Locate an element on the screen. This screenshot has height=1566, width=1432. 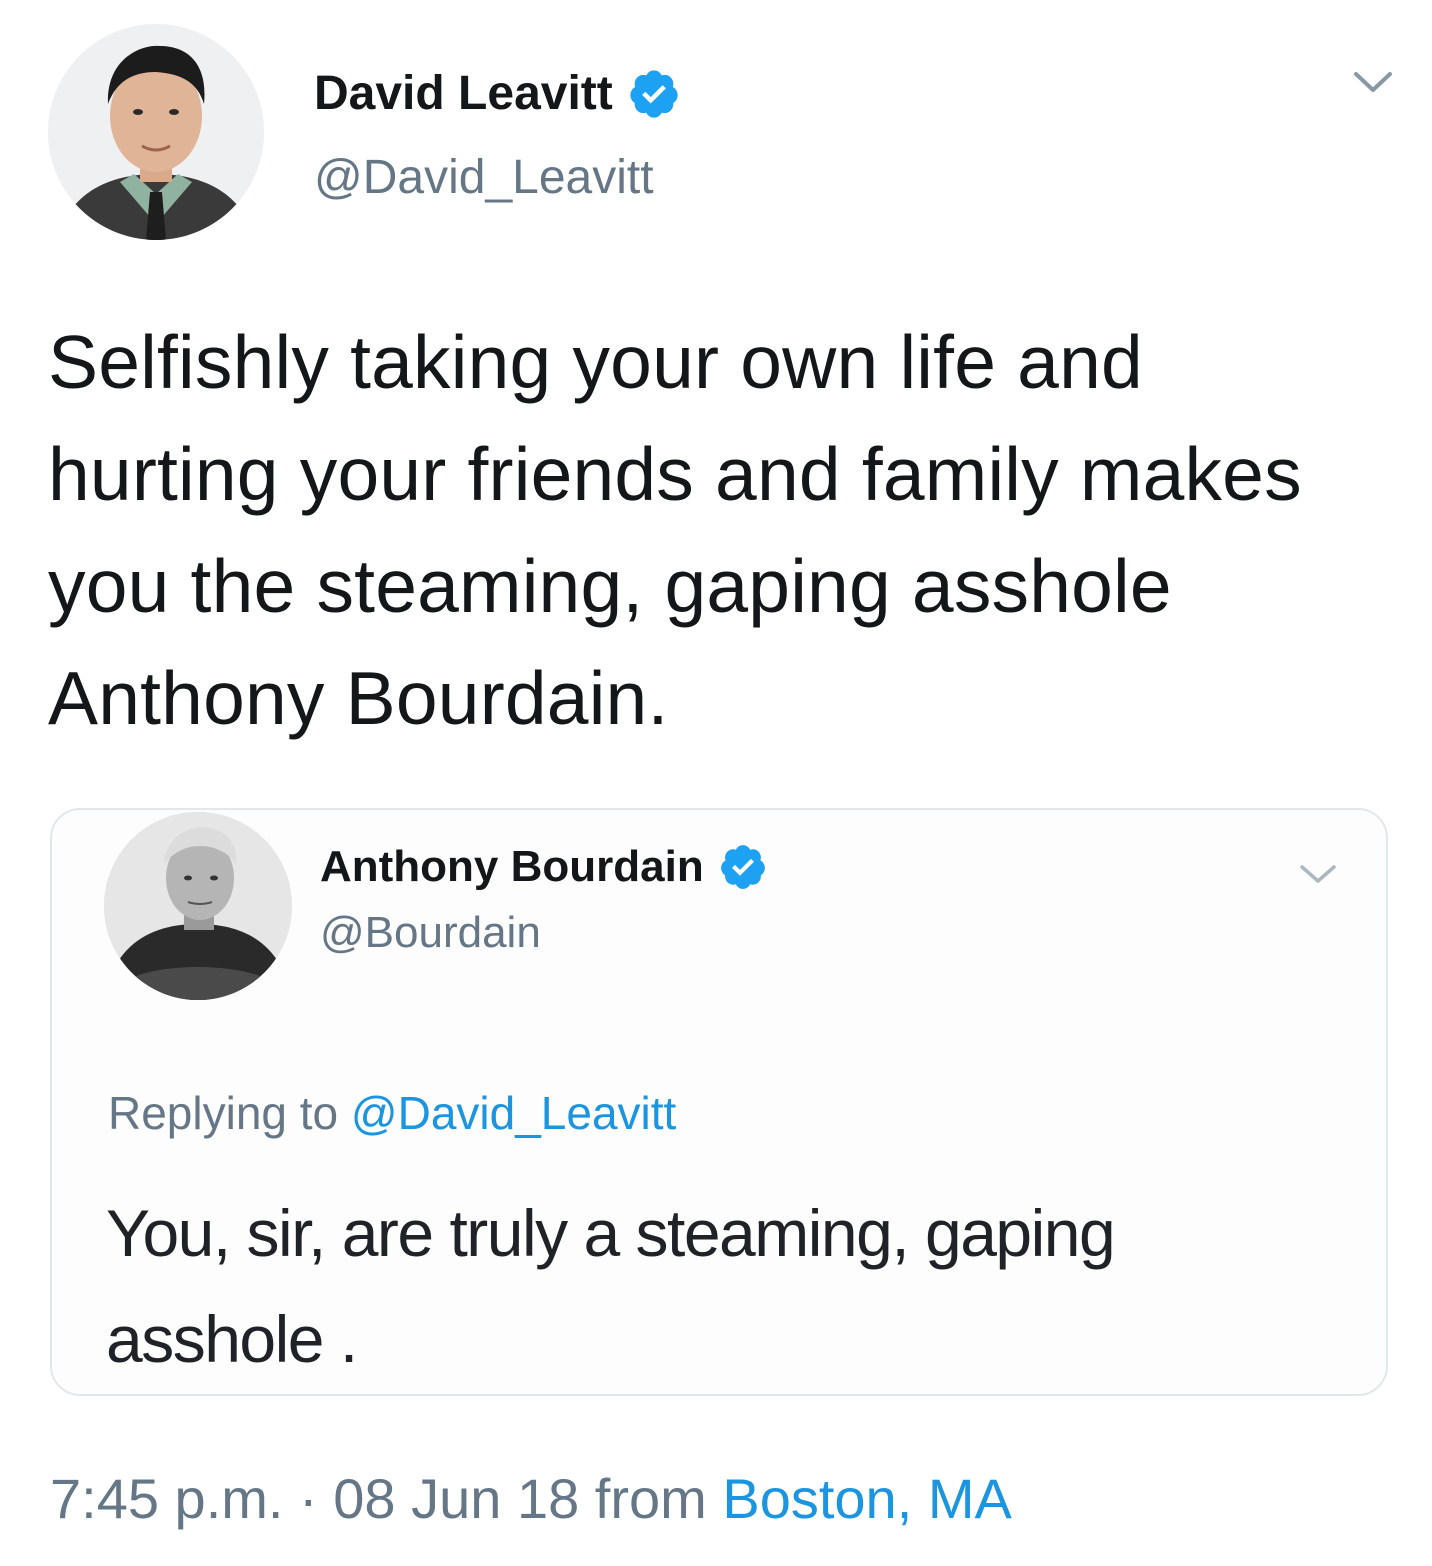
replying-to-line: Replying to @David_Leavitt is located at coordinates (392, 1113).